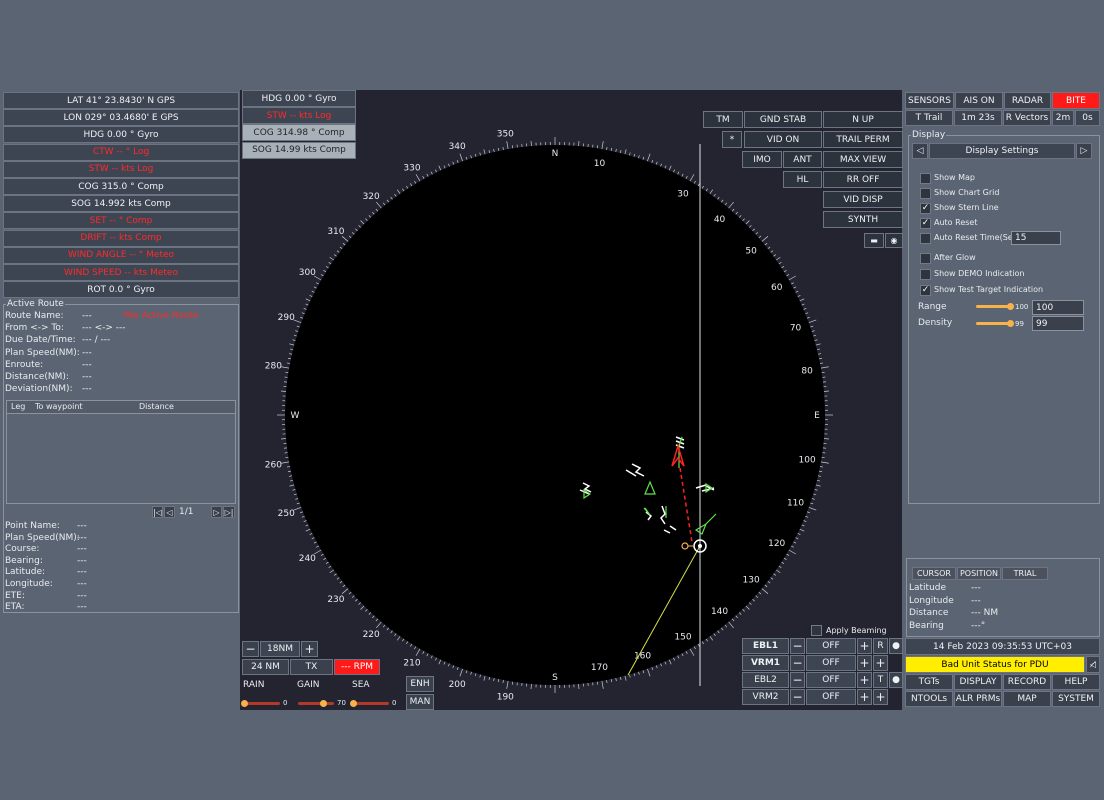 Image resolution: width=1104 pixels, height=800 pixels. I want to click on hl-button: HL, so click(802, 179).